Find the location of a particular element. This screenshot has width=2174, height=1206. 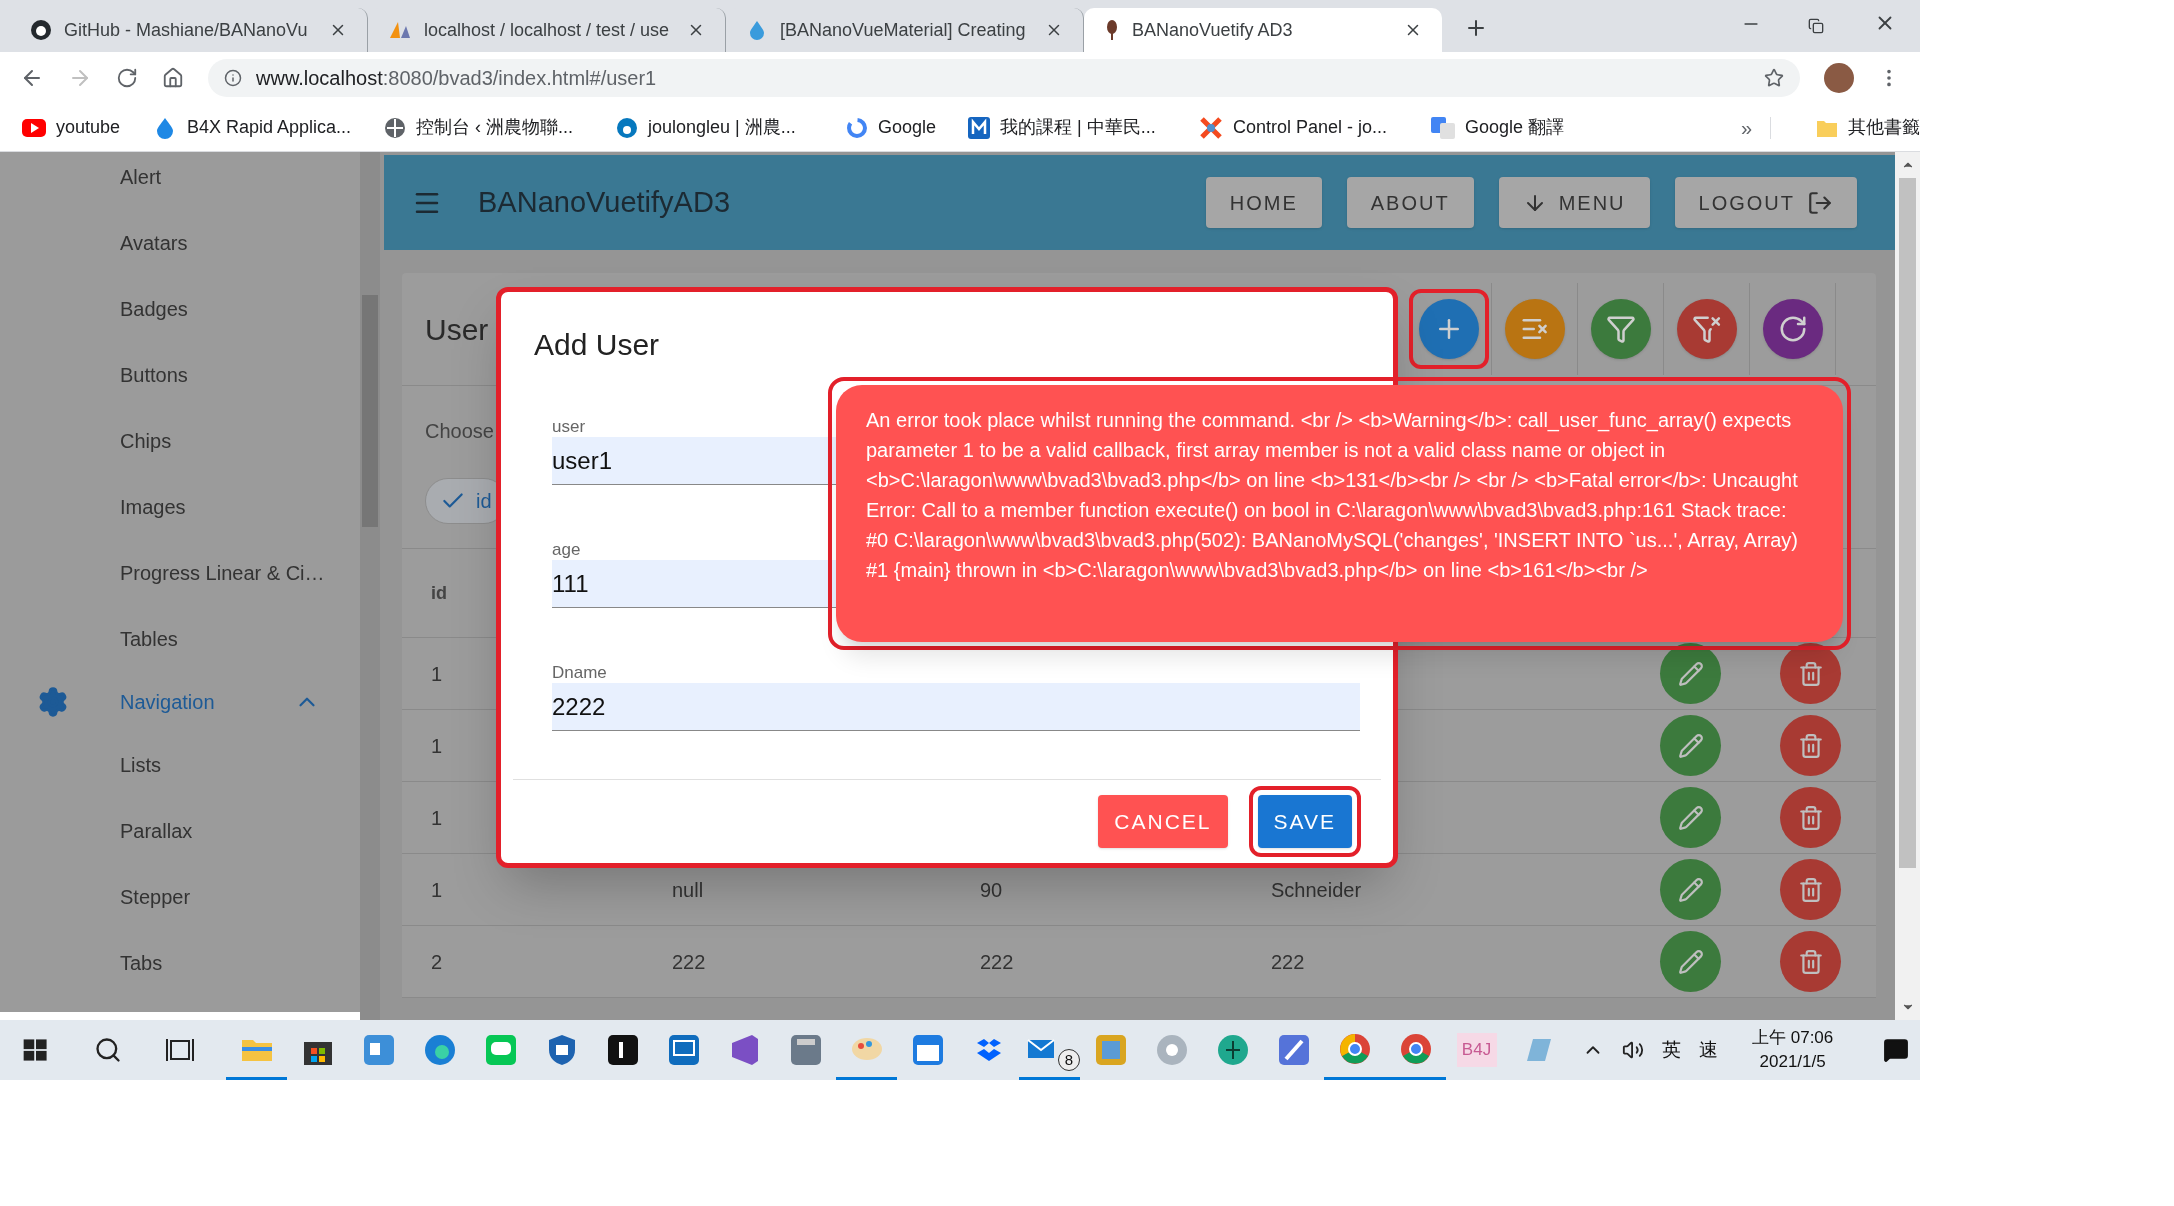

logout-icon is located at coordinates (1820, 202).